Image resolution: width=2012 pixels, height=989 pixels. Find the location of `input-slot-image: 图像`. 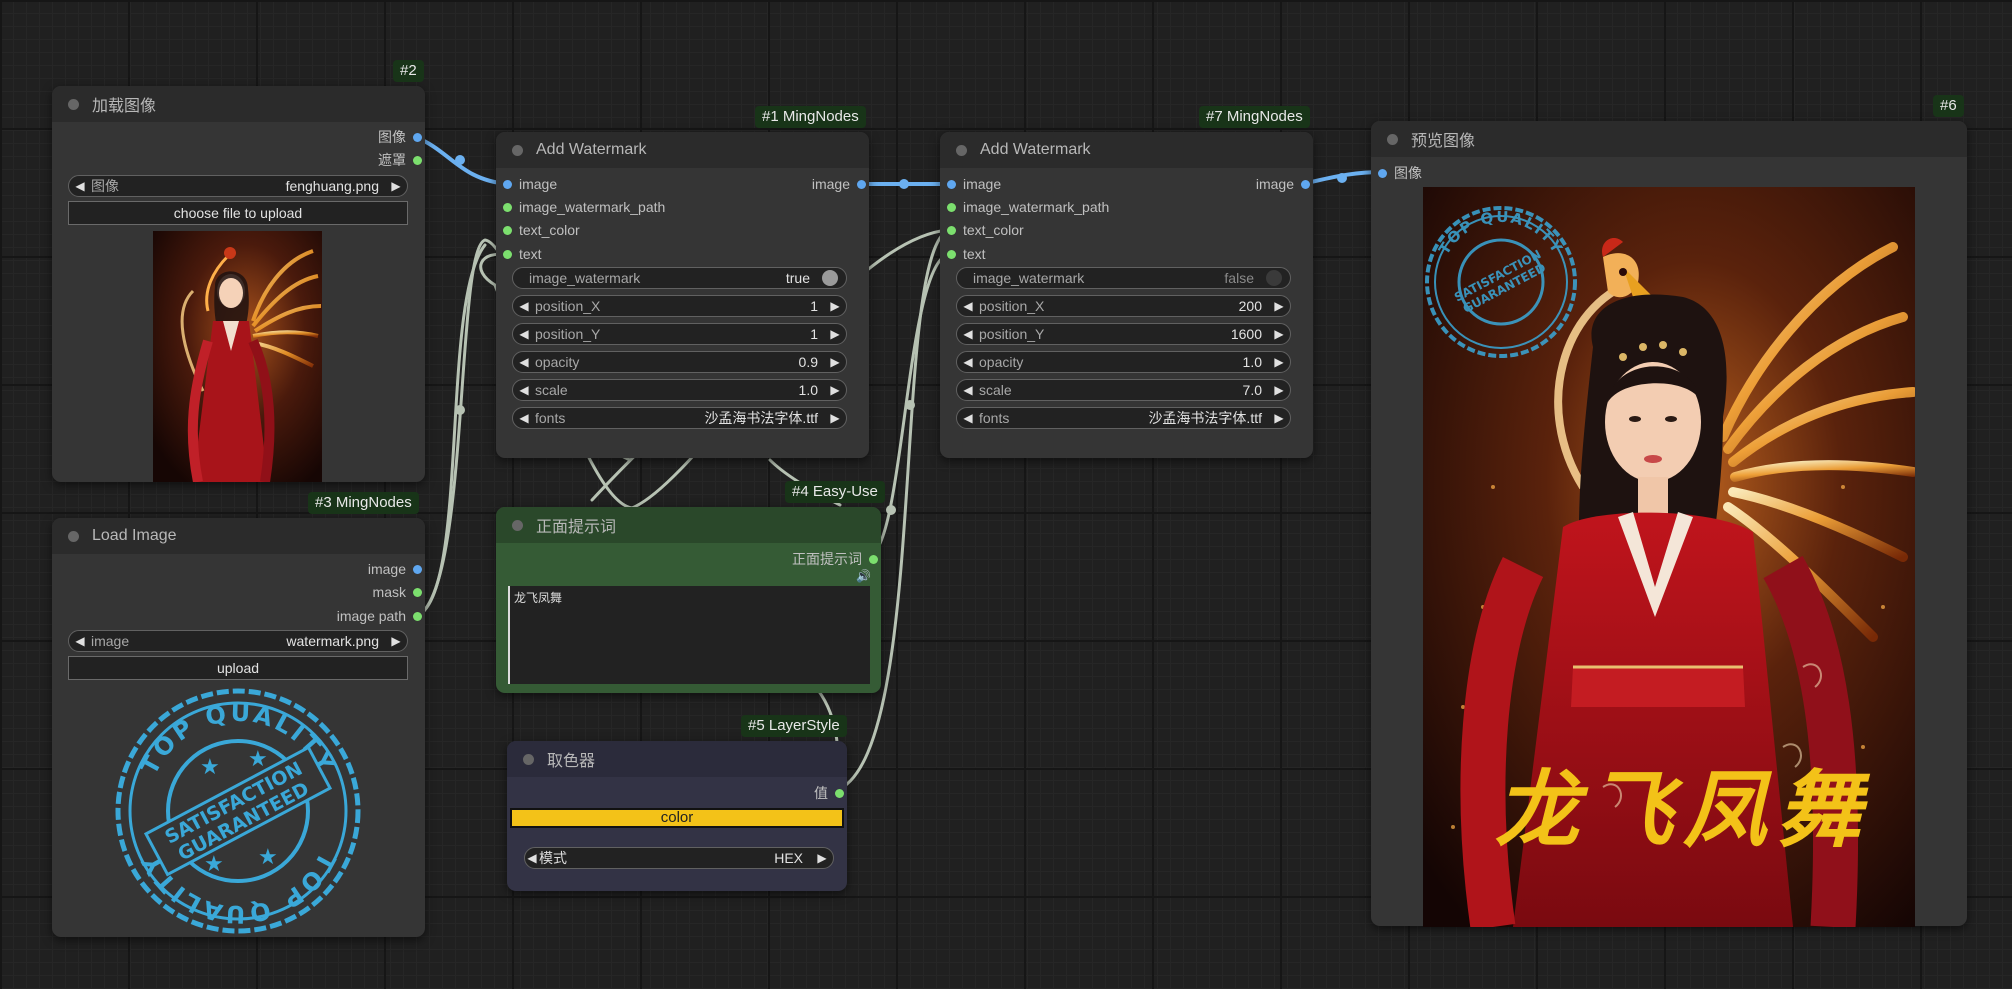

input-slot-image: 图像 is located at coordinates (1400, 173).